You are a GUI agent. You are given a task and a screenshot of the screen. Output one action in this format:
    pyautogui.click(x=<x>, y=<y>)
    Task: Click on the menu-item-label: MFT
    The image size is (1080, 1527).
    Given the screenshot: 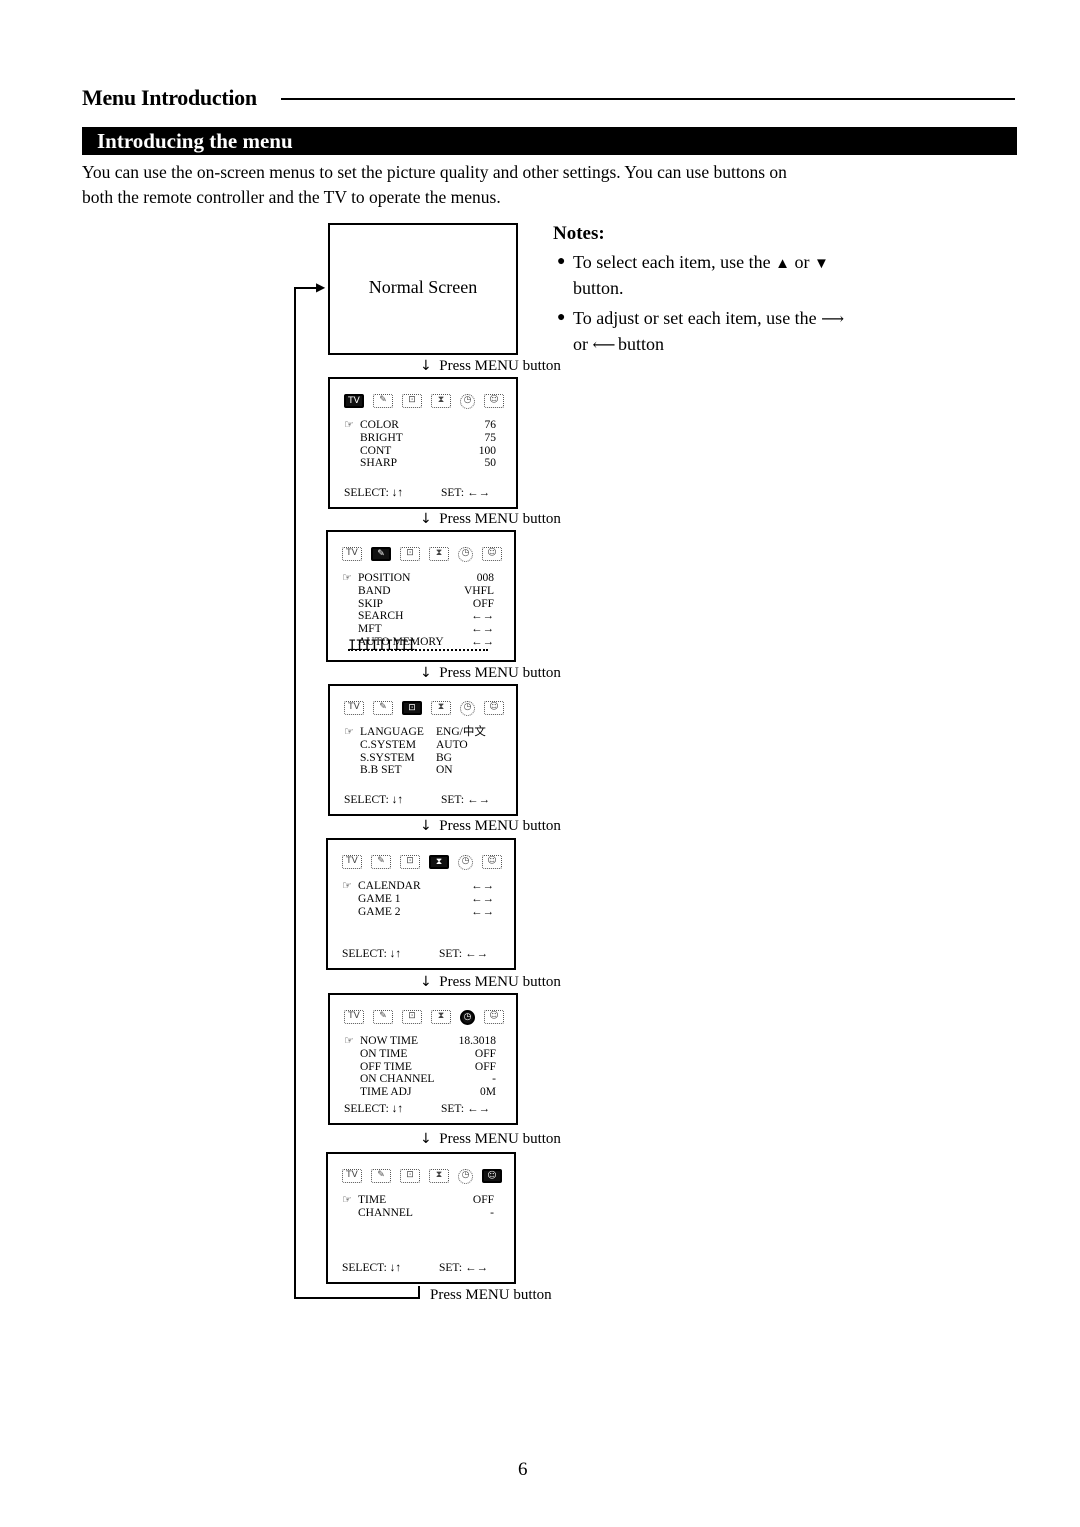 What is the action you would take?
    pyautogui.click(x=370, y=629)
    